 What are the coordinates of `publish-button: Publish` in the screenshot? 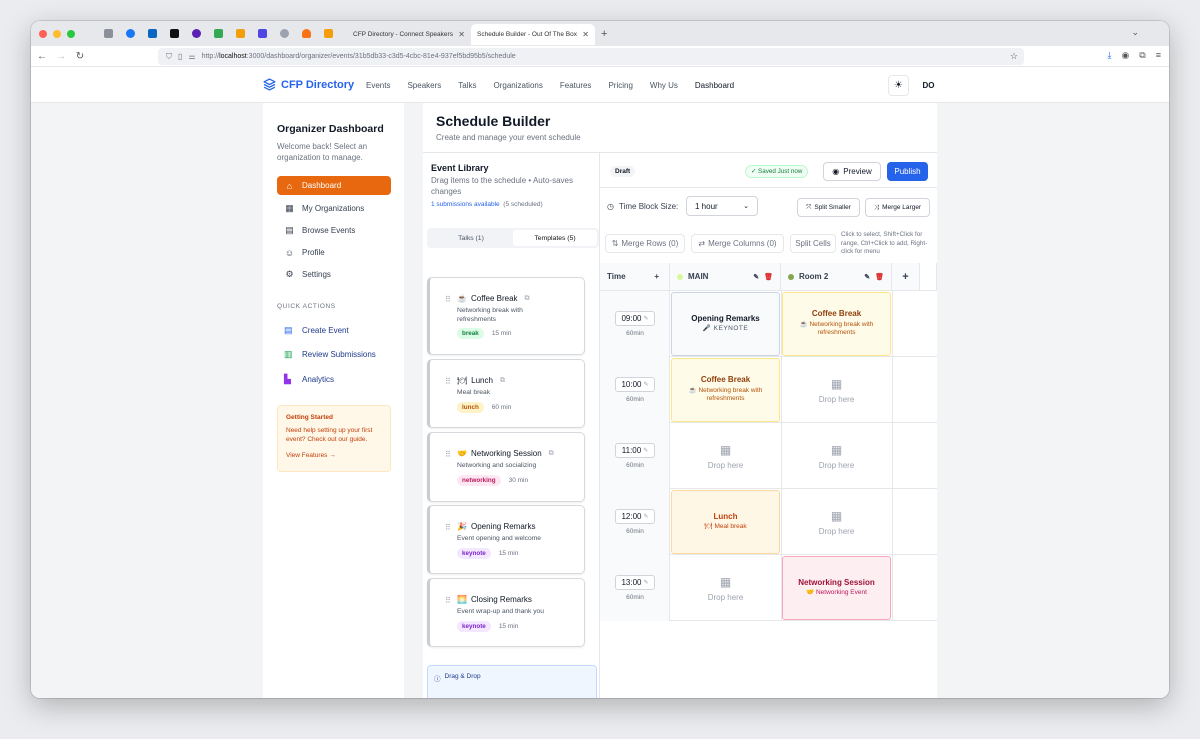 It's located at (907, 171).